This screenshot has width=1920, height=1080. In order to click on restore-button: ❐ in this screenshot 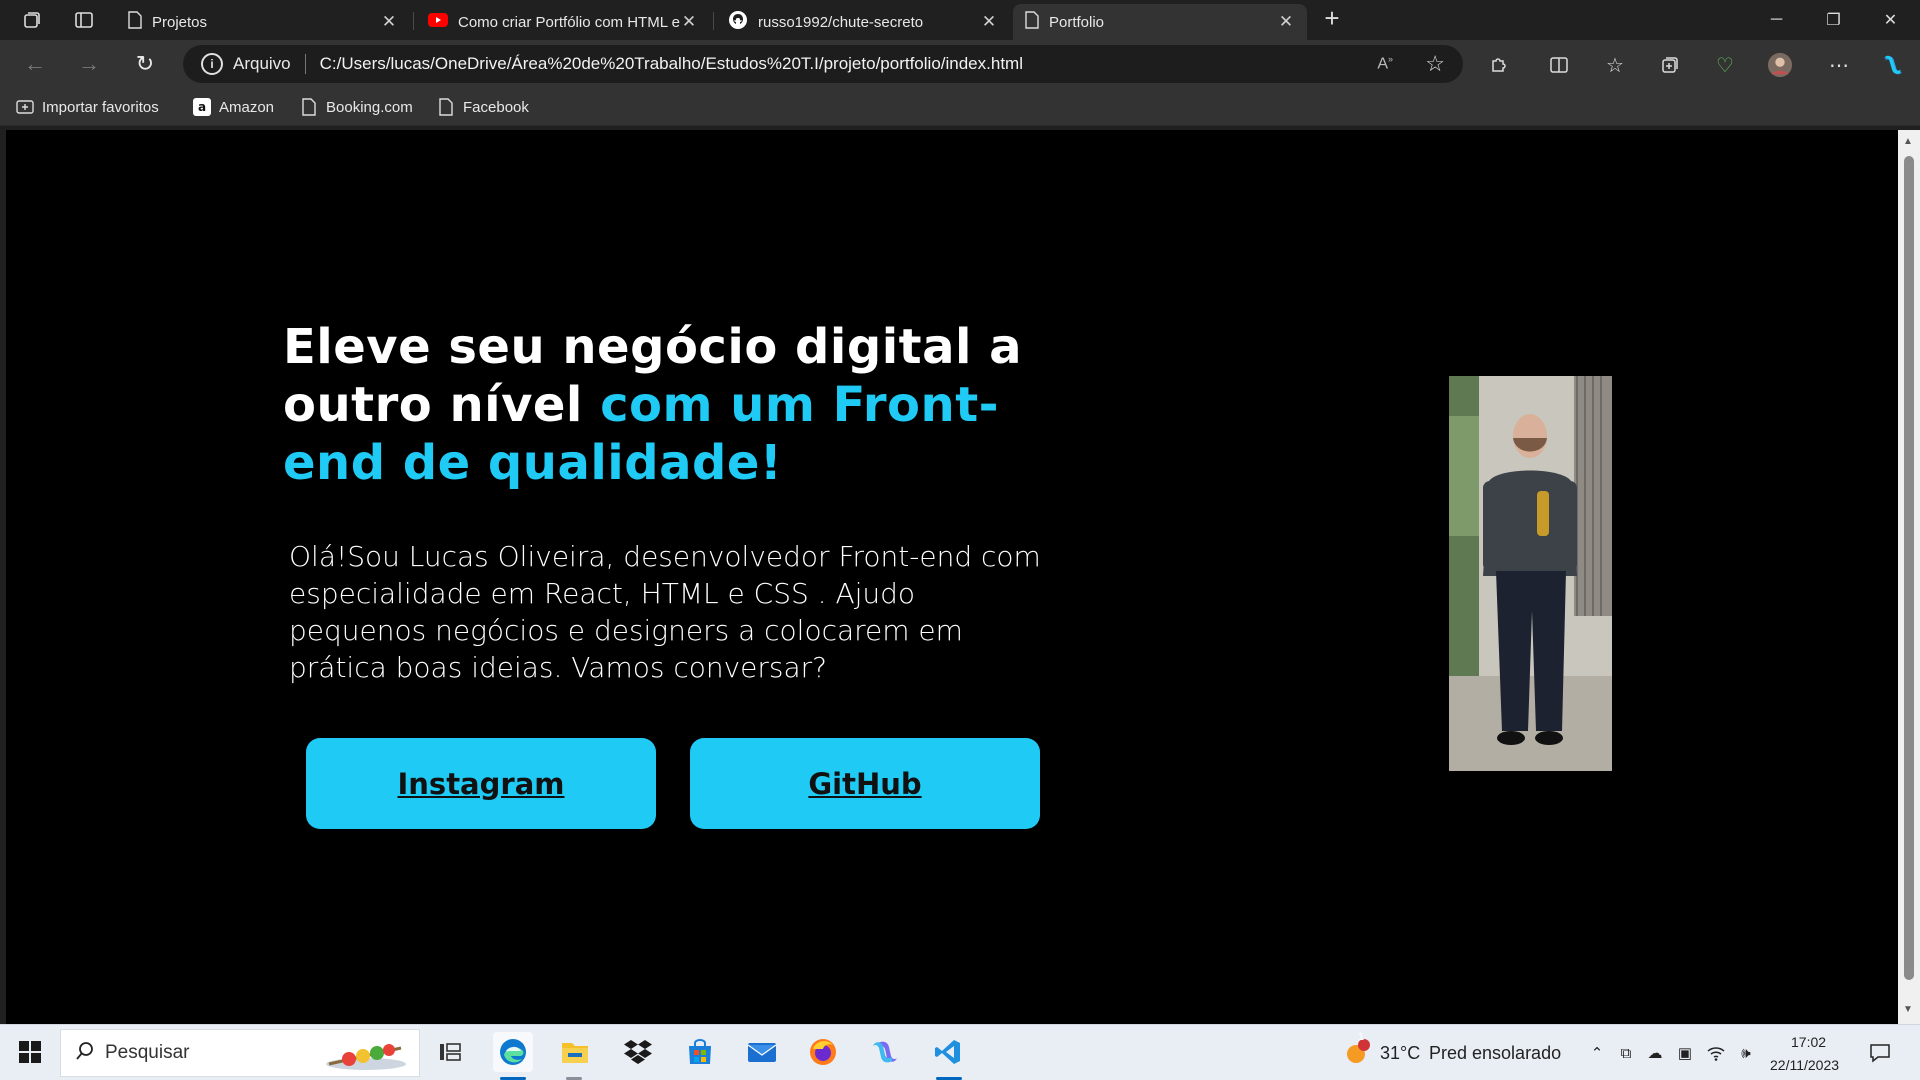, I will do `click(1833, 20)`.